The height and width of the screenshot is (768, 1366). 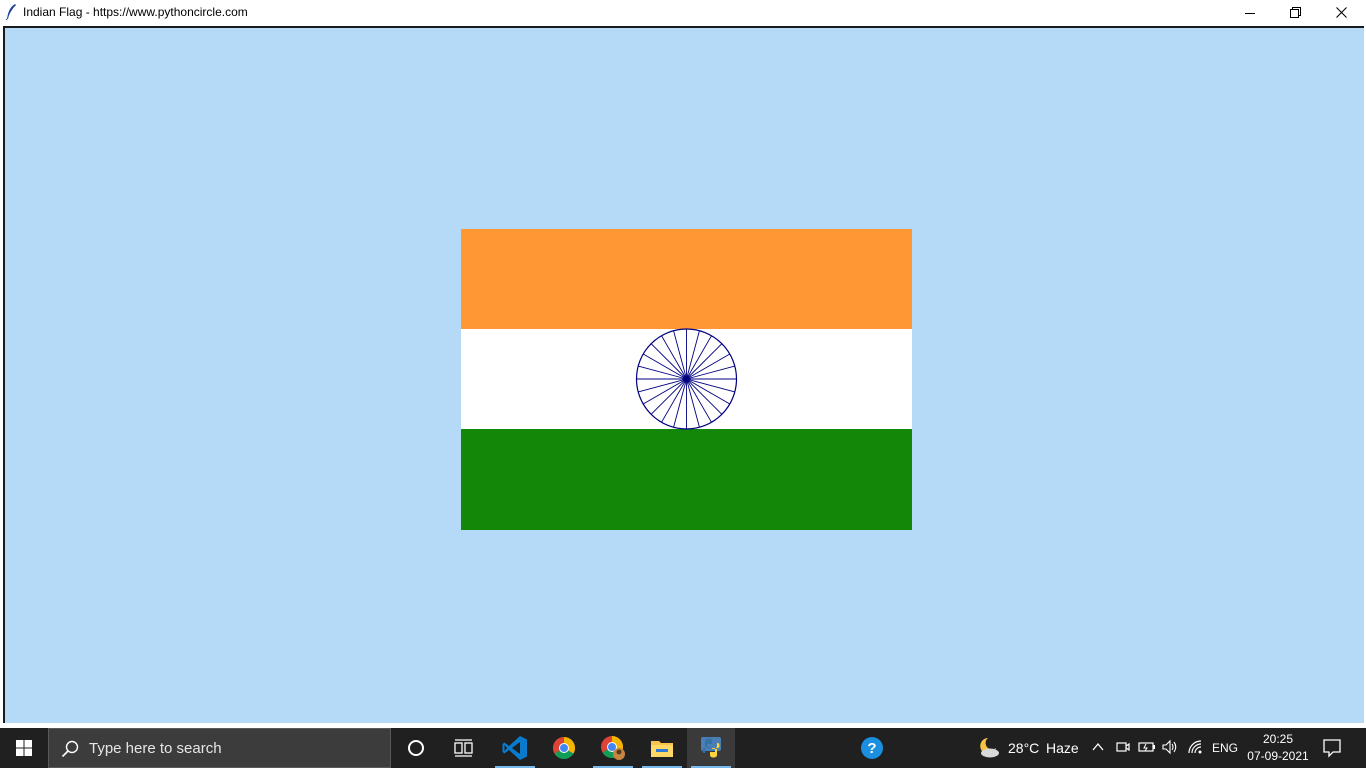 What do you see at coordinates (1278, 739) in the screenshot?
I see `clock-time: 20:25` at bounding box center [1278, 739].